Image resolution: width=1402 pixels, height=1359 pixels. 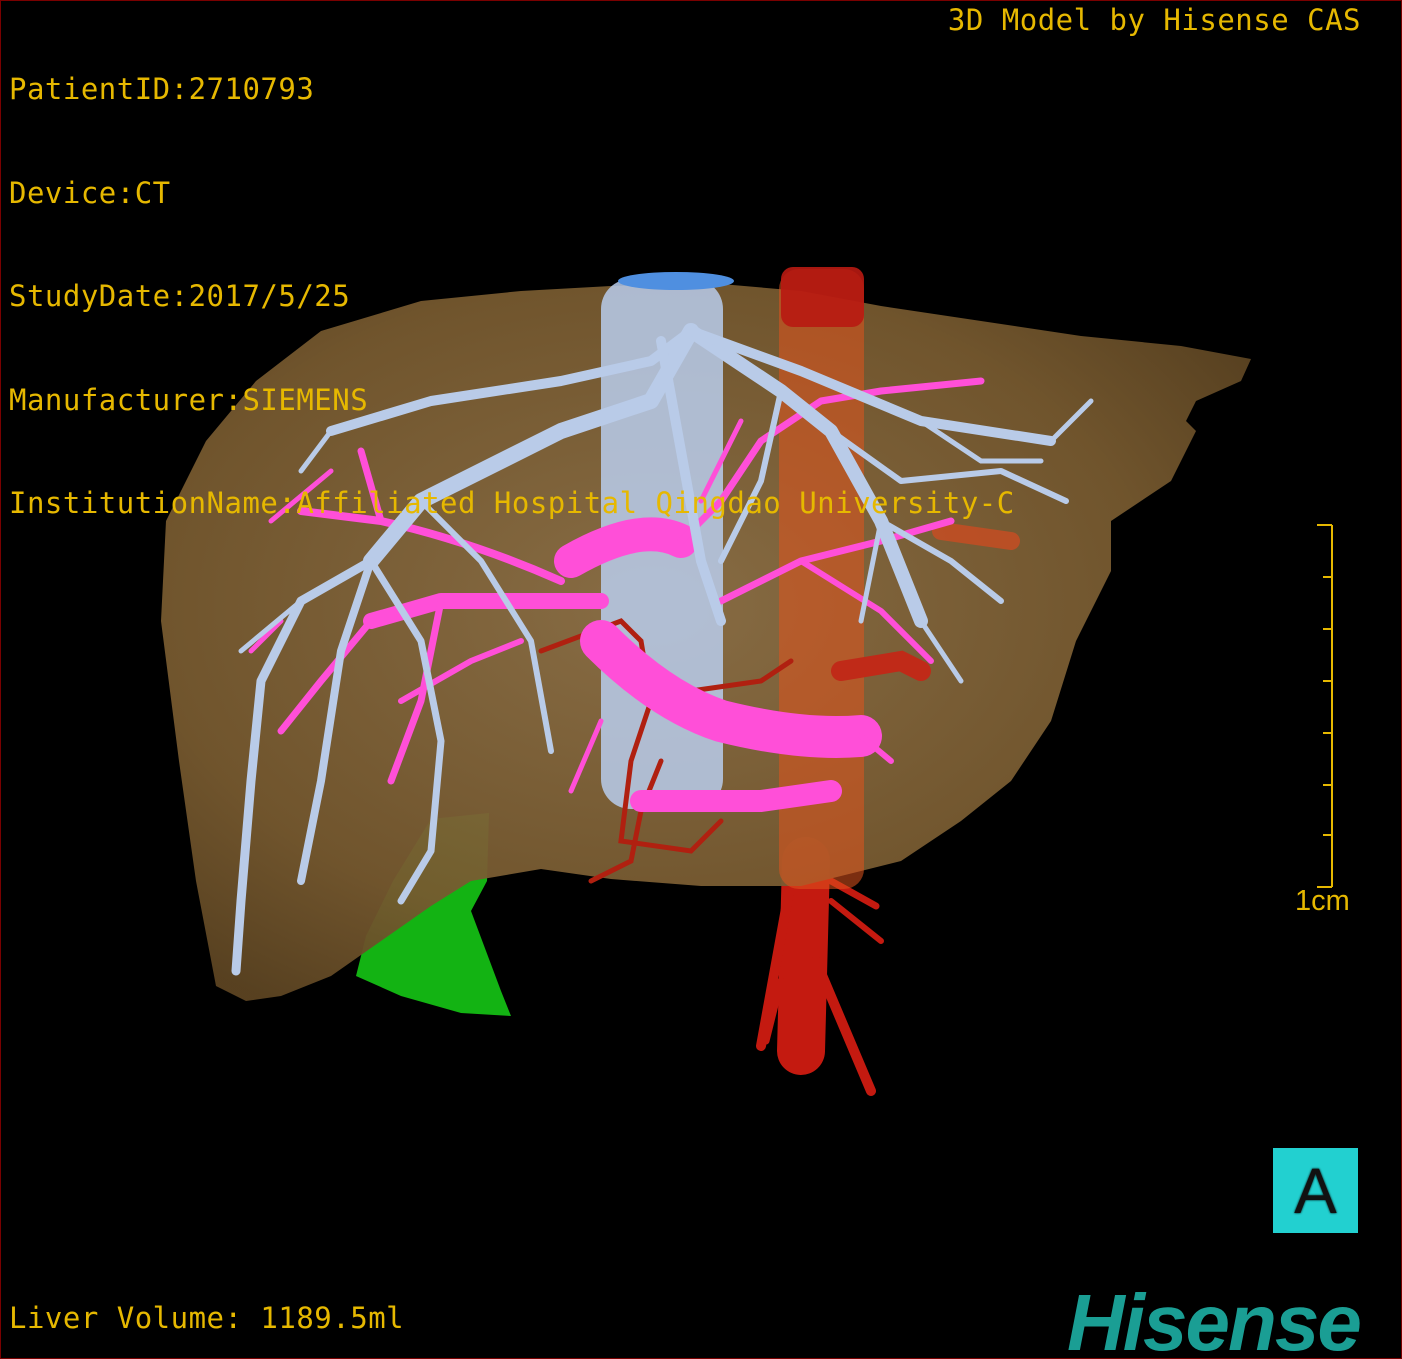 What do you see at coordinates (820, 966) in the screenshot?
I see `artery-lower` at bounding box center [820, 966].